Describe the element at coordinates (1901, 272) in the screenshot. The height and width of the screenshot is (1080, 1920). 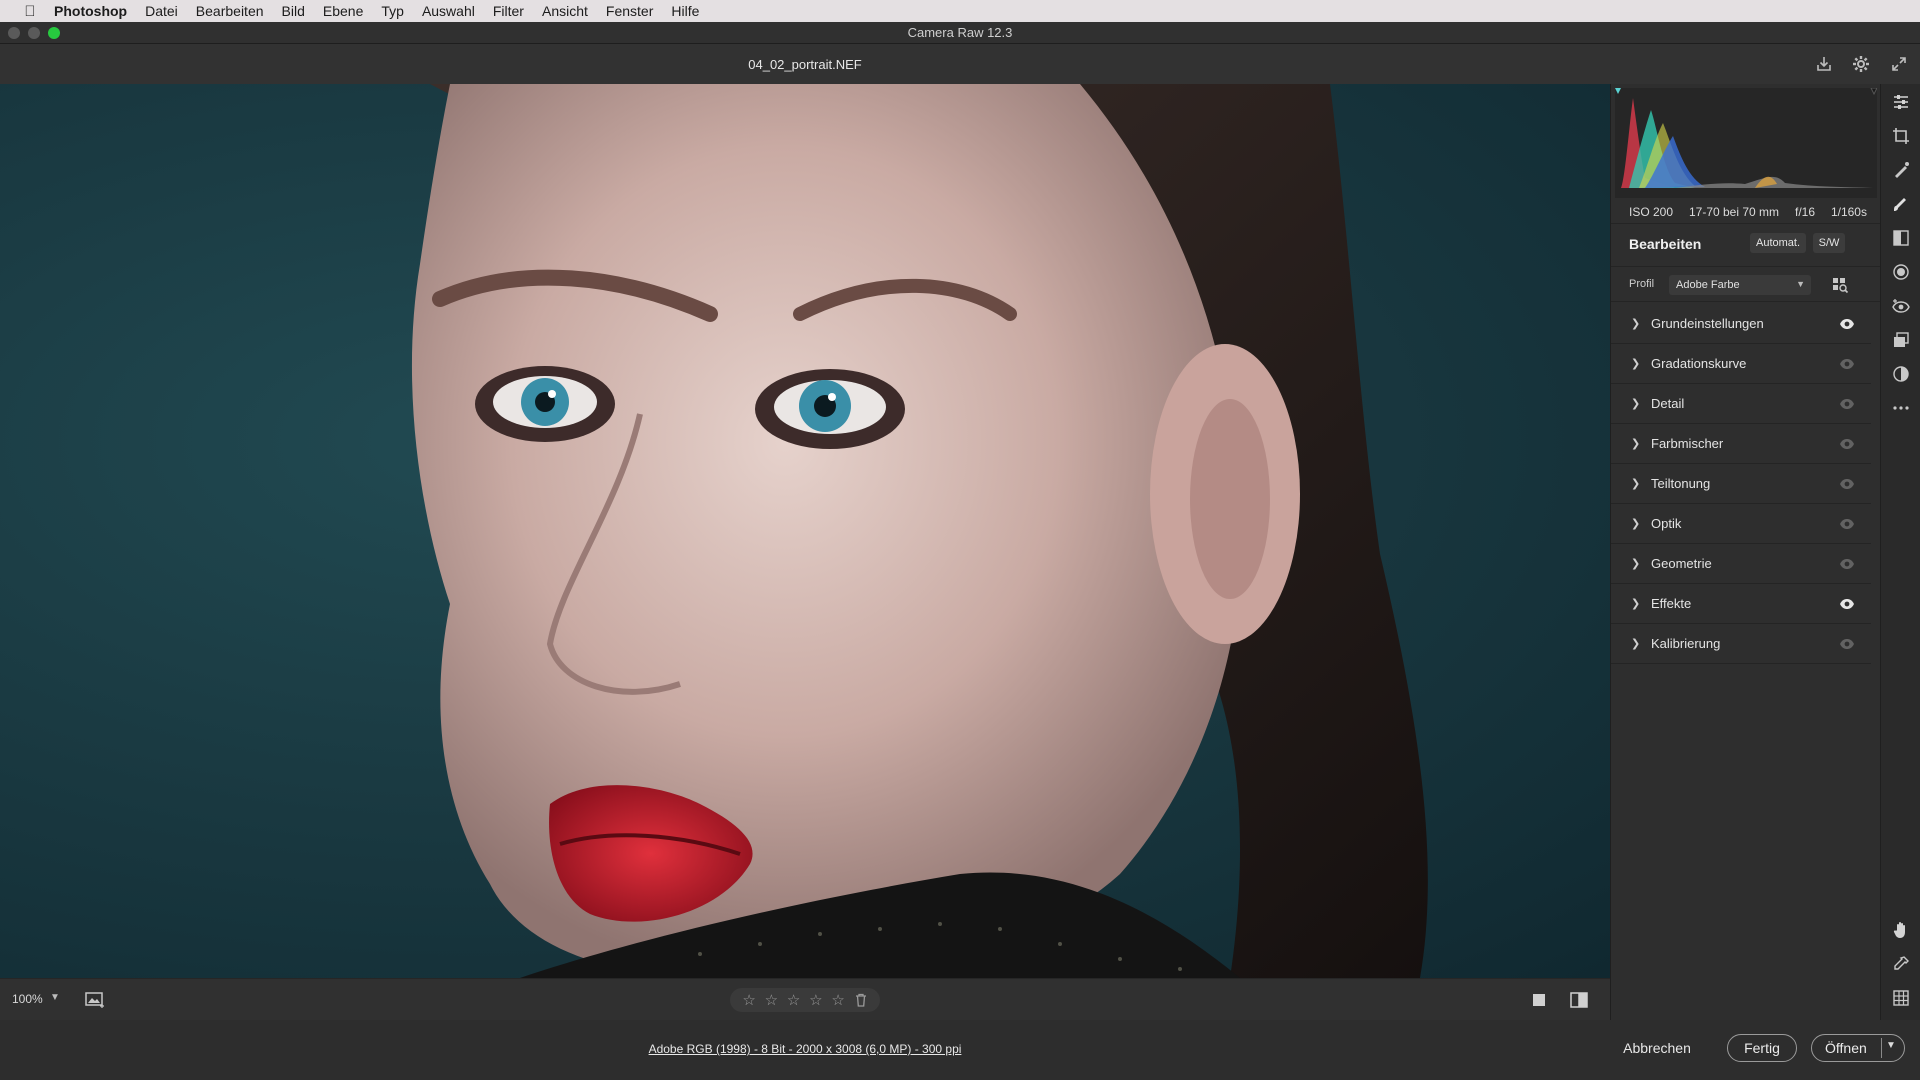
I see `radial-filter-icon` at that location.